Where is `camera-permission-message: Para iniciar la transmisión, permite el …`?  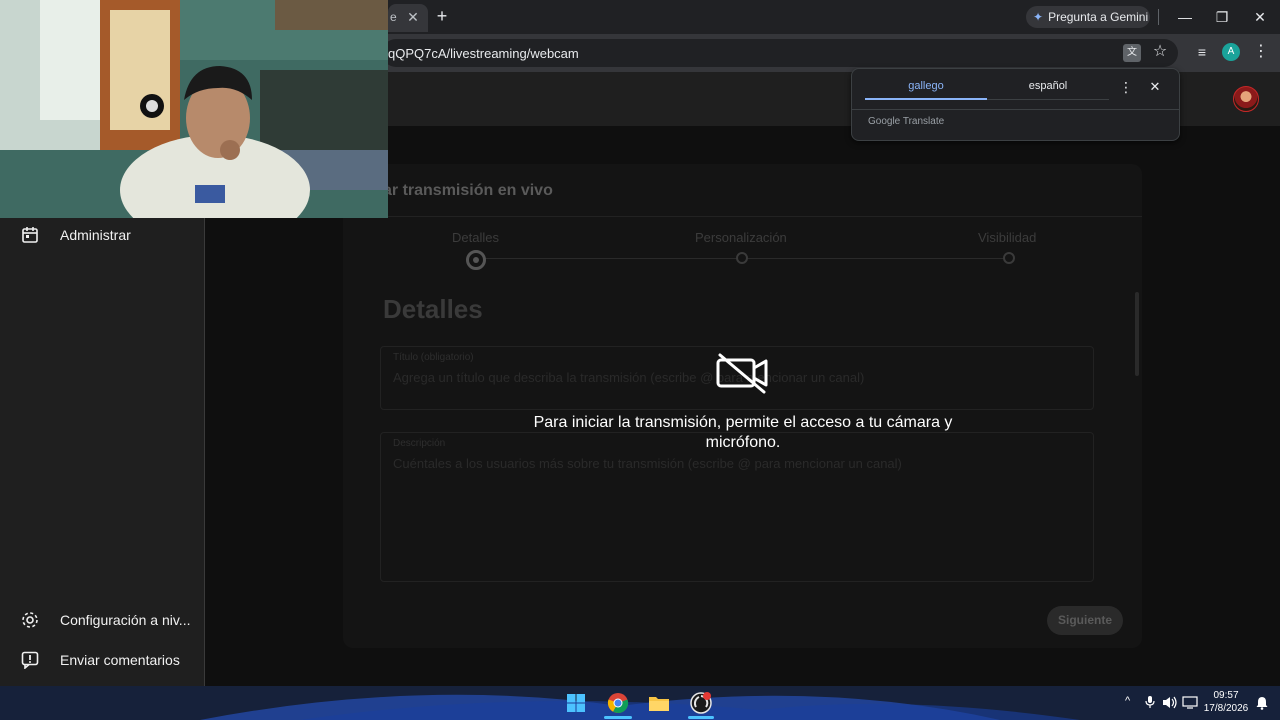 camera-permission-message: Para iniciar la transmisión, permite el … is located at coordinates (743, 432).